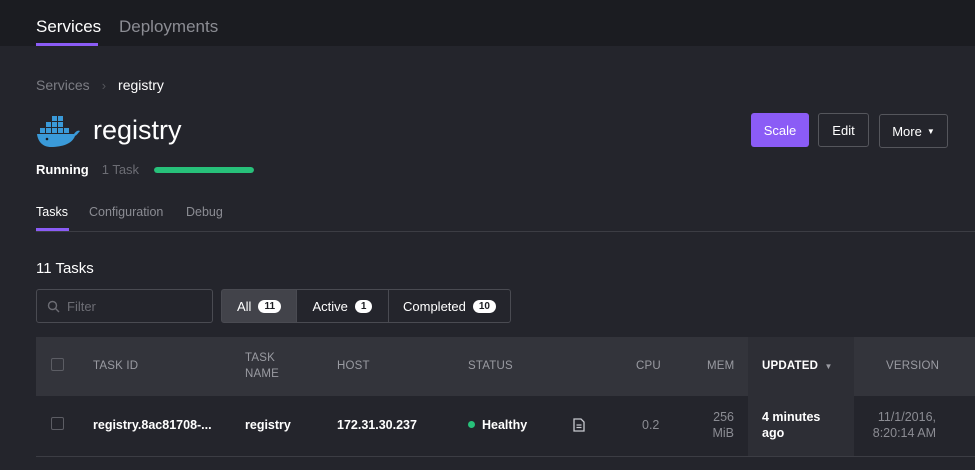 The image size is (975, 470). What do you see at coordinates (930, 131) in the screenshot?
I see `caret-down-icon: ▼` at bounding box center [930, 131].